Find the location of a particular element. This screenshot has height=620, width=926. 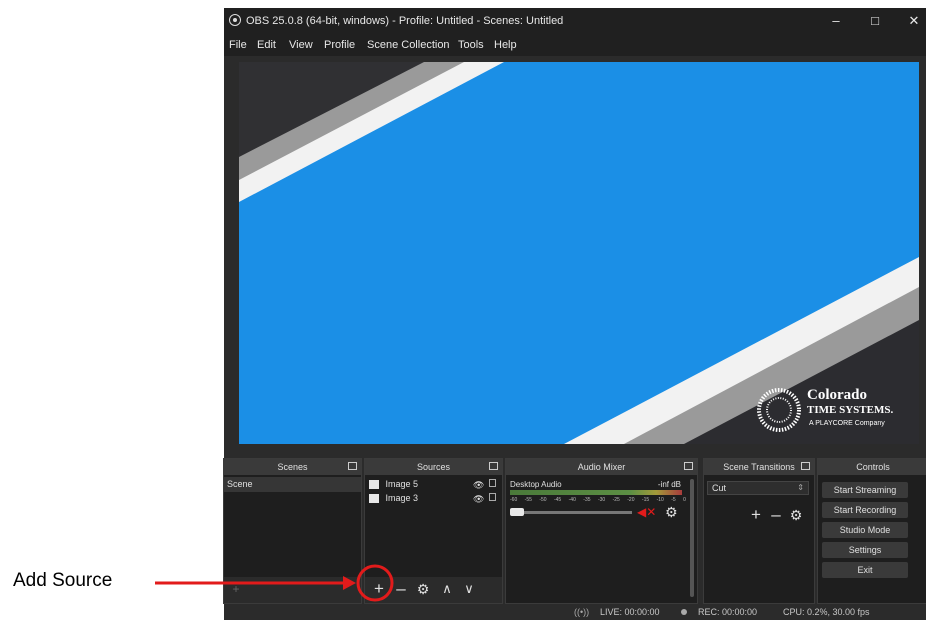

menu-view: View is located at coordinates (301, 45).